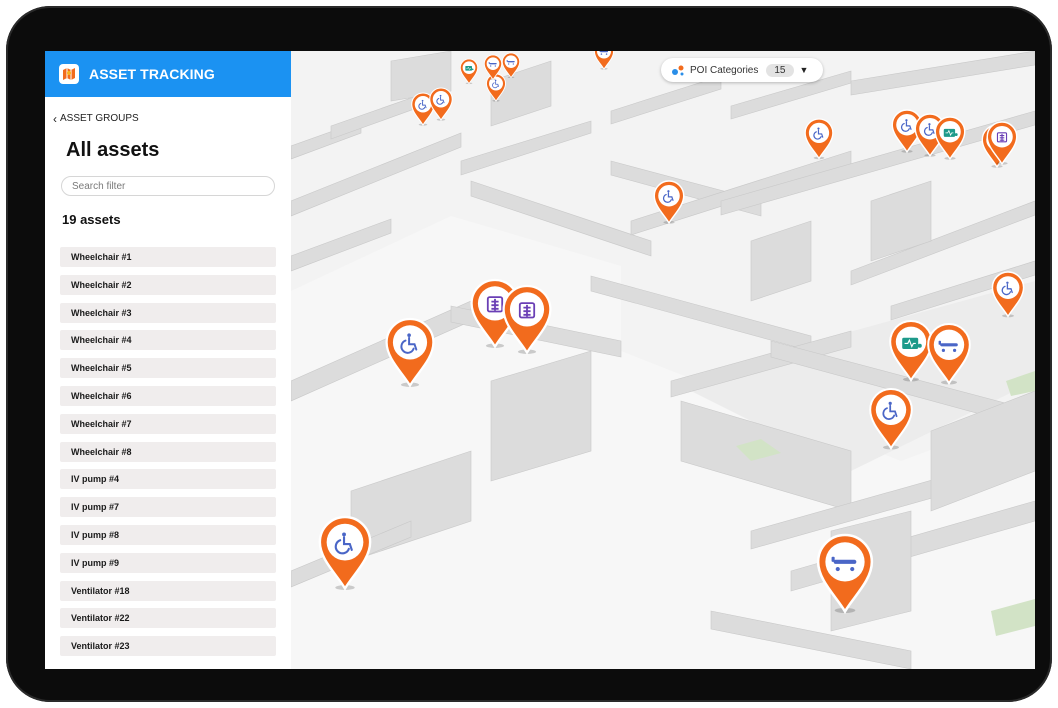  Describe the element at coordinates (69, 74) in the screenshot. I see `map-logo-icon` at that location.